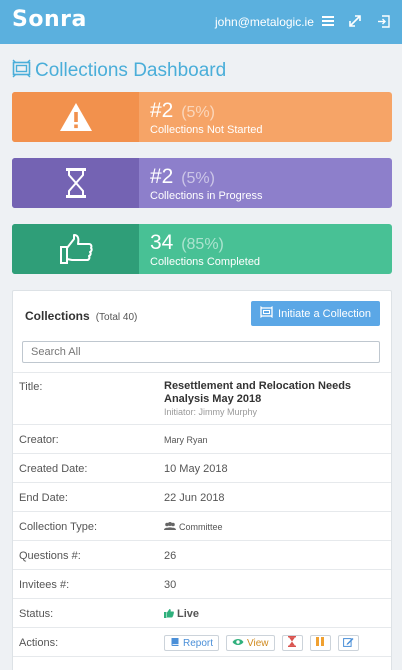 Image resolution: width=402 pixels, height=670 pixels. I want to click on title-label: Title:, so click(31, 387).